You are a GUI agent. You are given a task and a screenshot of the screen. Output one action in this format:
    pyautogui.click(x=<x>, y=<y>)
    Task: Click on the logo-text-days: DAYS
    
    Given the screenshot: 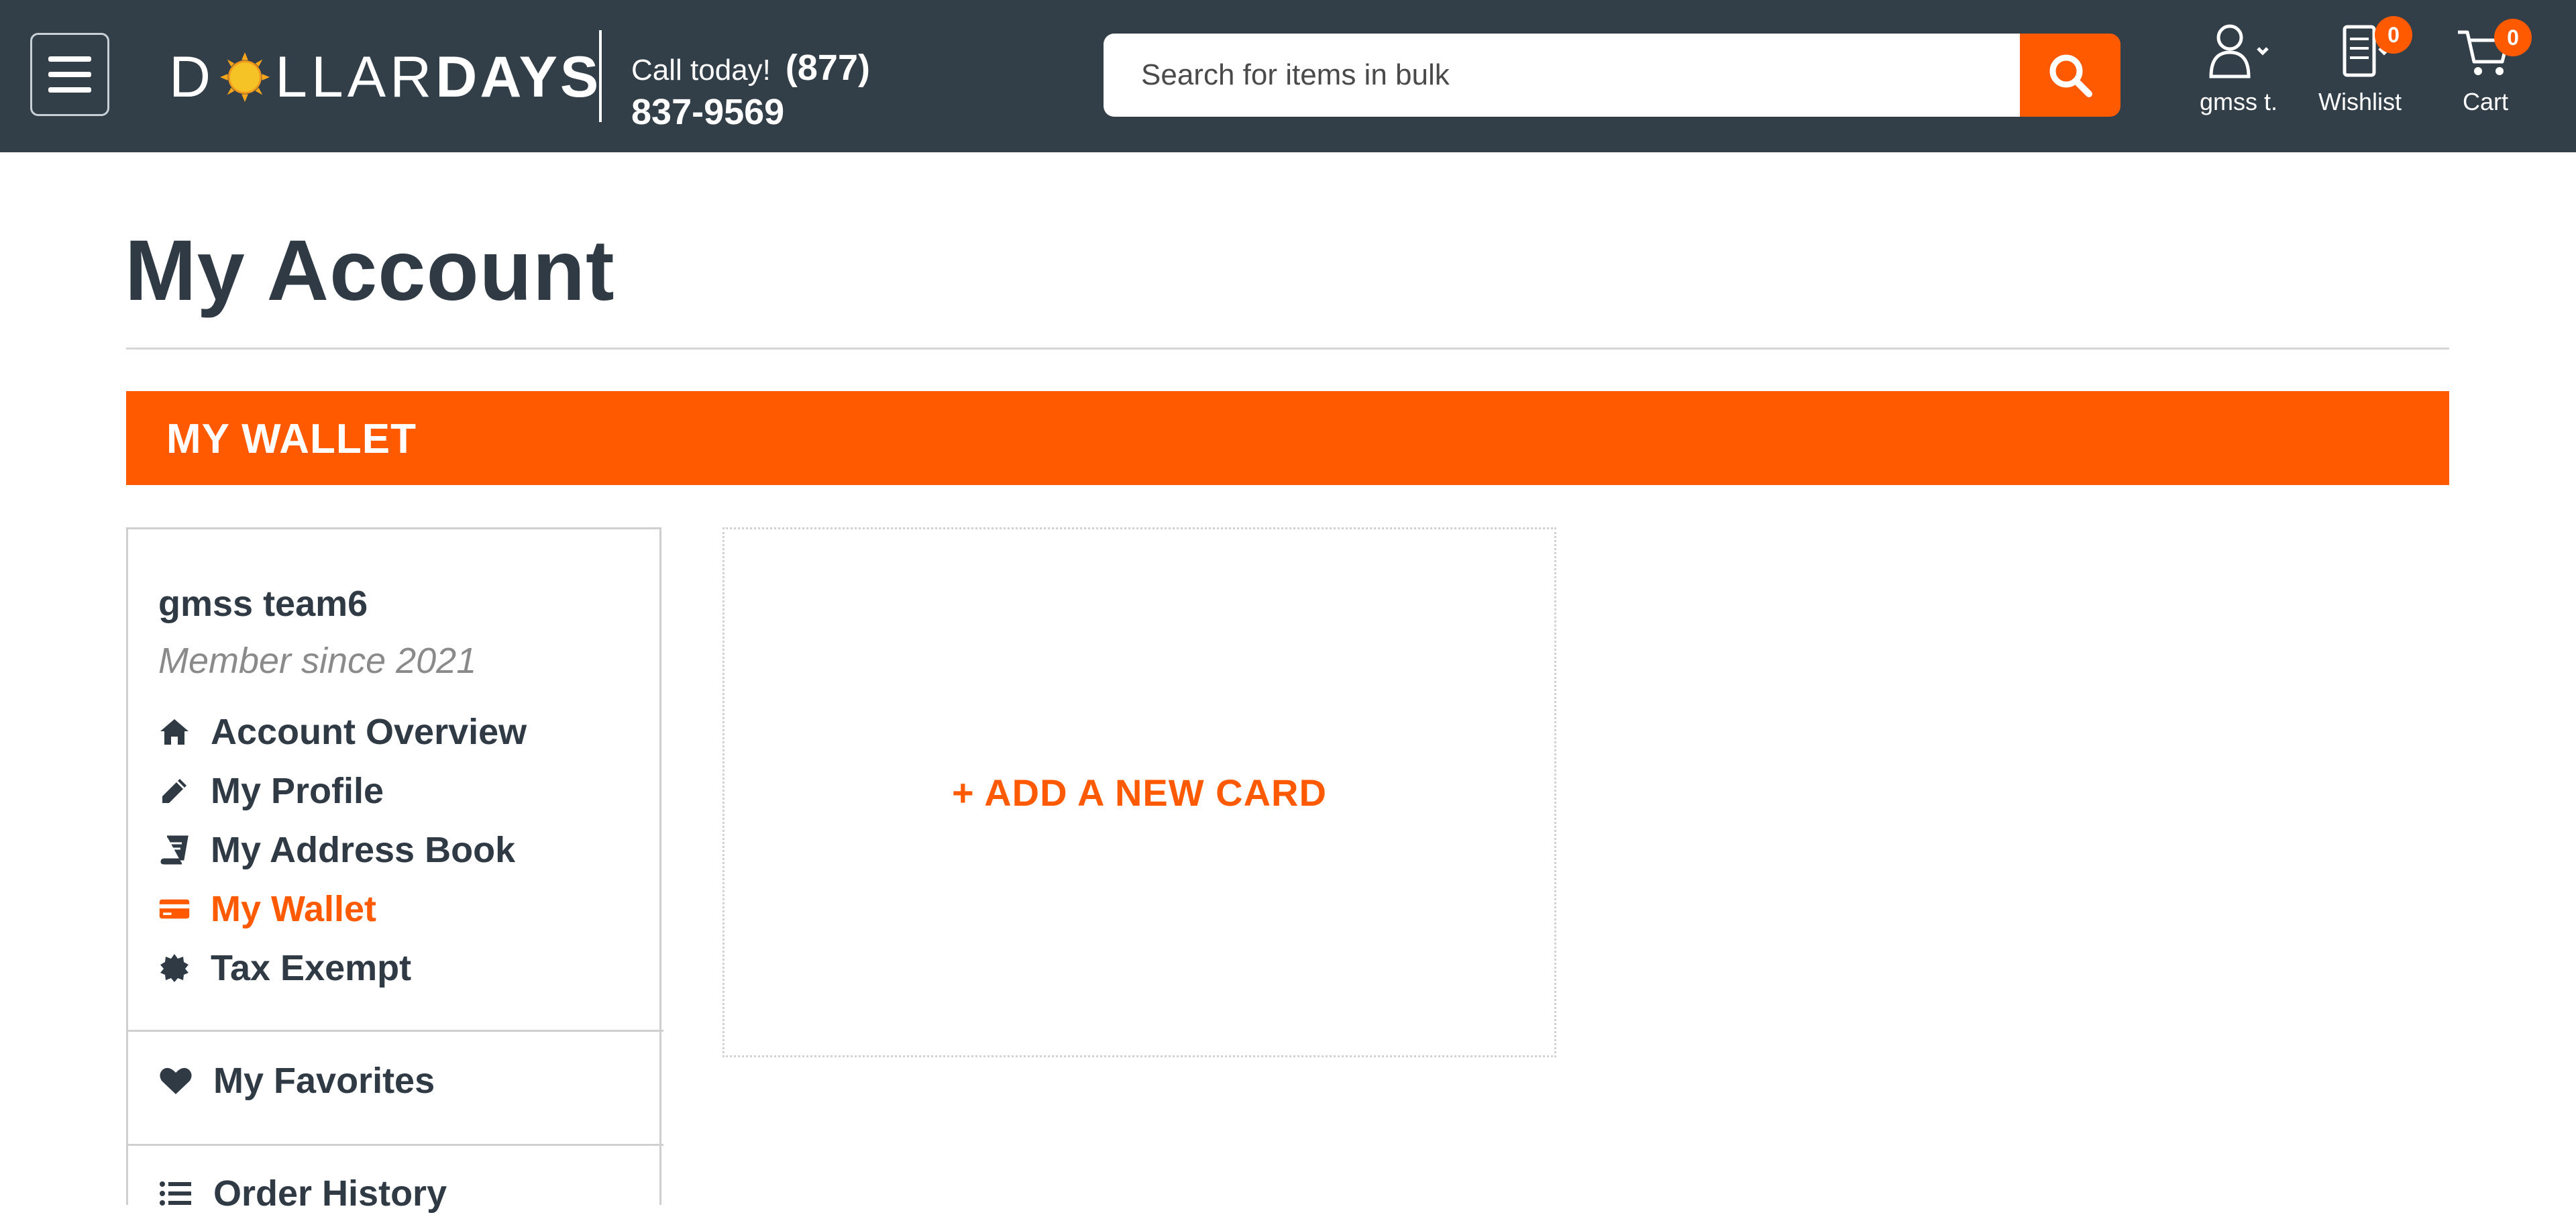 What is the action you would take?
    pyautogui.click(x=518, y=77)
    